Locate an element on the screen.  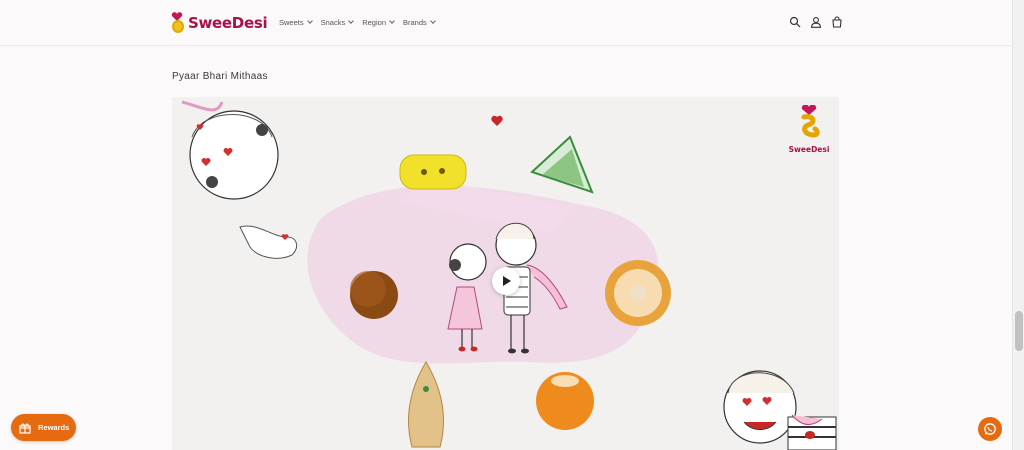
logo-text: SweeDesi is located at coordinates (228, 23).